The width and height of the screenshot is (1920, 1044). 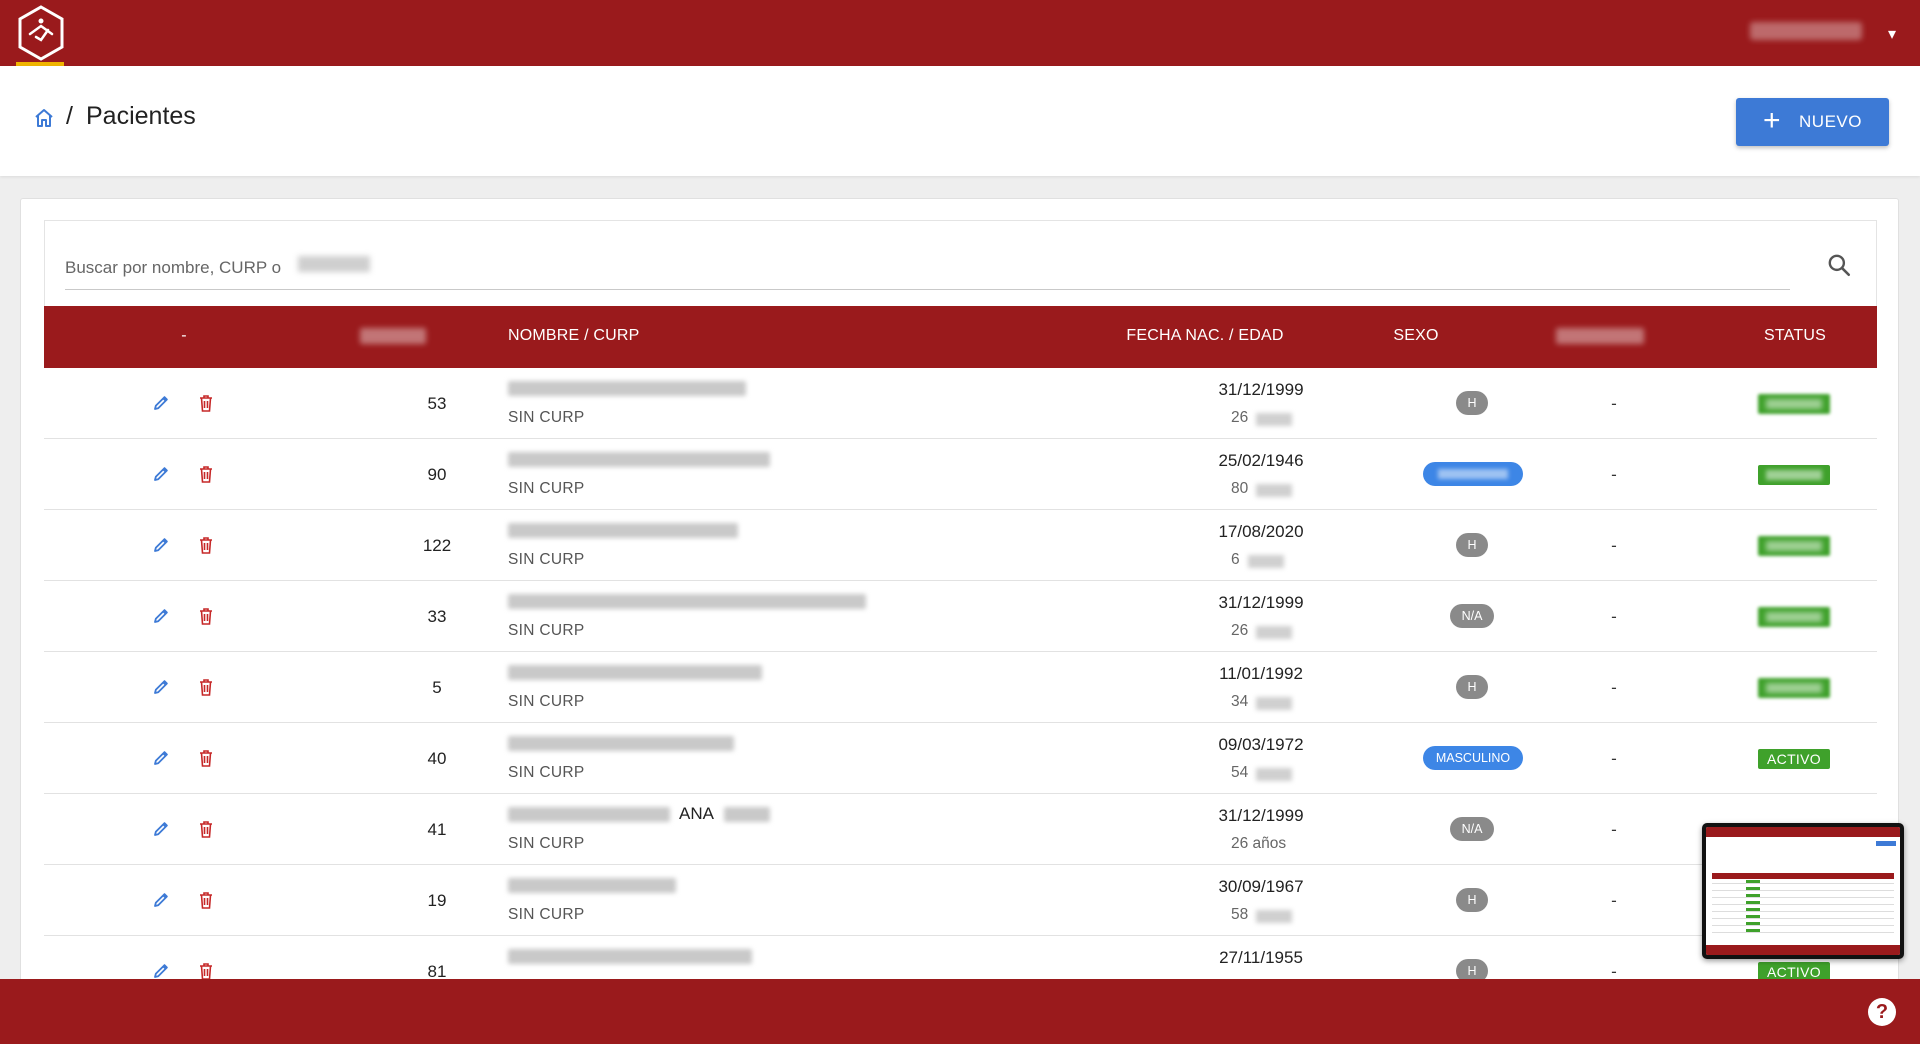 I want to click on search-icon, so click(x=1839, y=265).